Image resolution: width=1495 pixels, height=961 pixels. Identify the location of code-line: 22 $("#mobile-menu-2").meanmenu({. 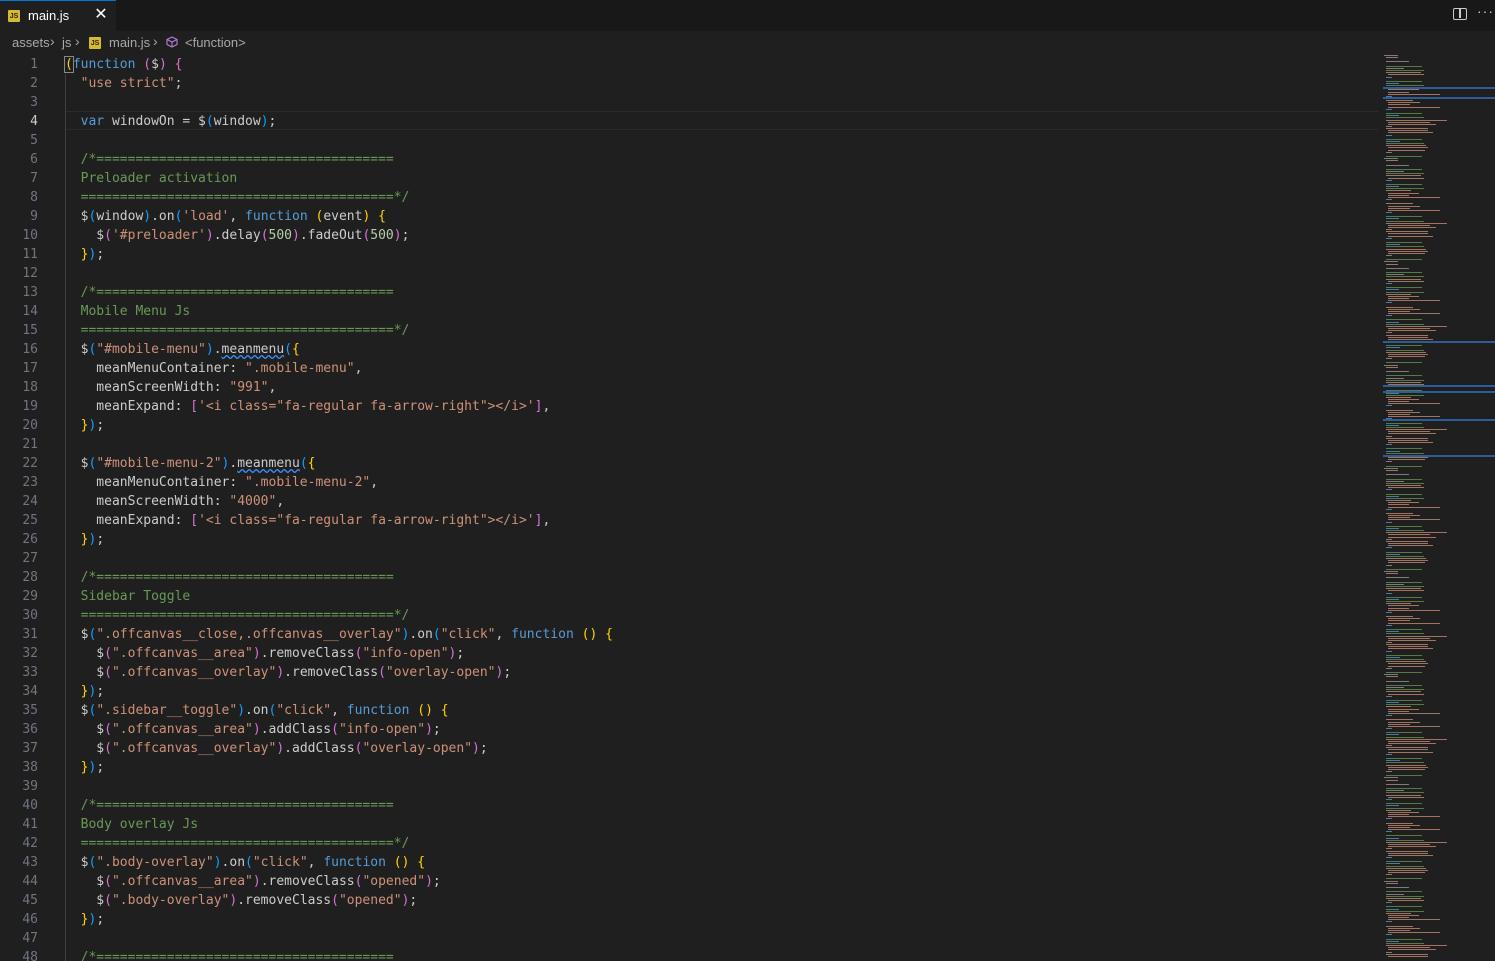
(690, 463).